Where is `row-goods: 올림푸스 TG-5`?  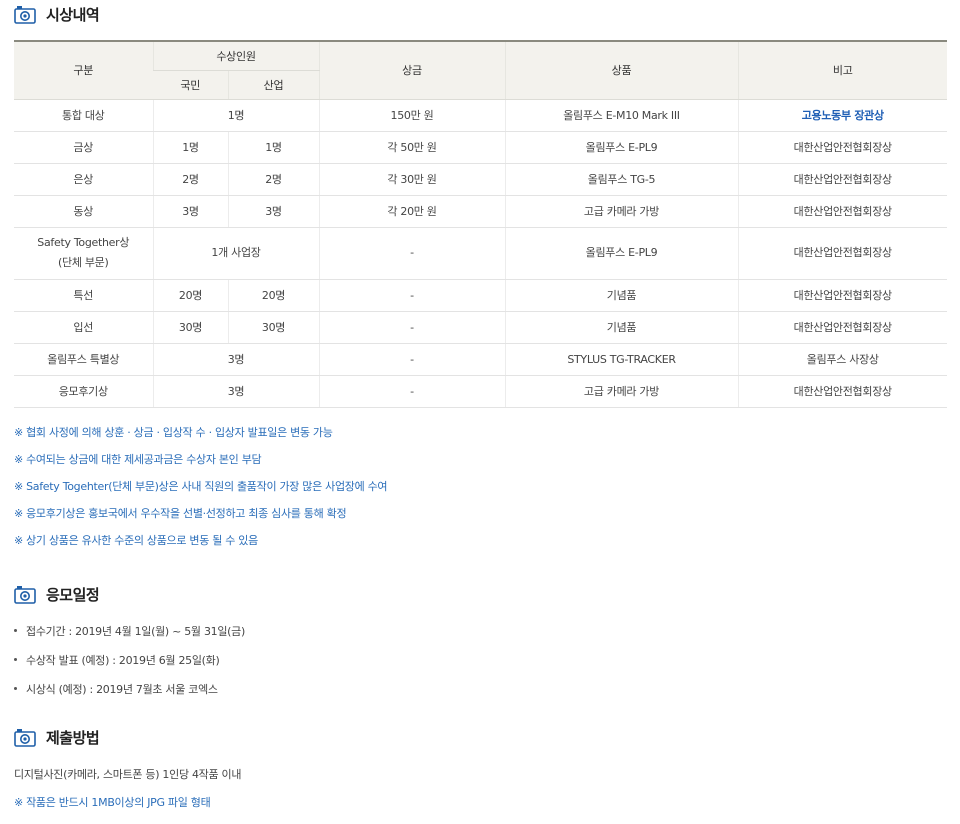 row-goods: 올림푸스 TG-5 is located at coordinates (621, 179).